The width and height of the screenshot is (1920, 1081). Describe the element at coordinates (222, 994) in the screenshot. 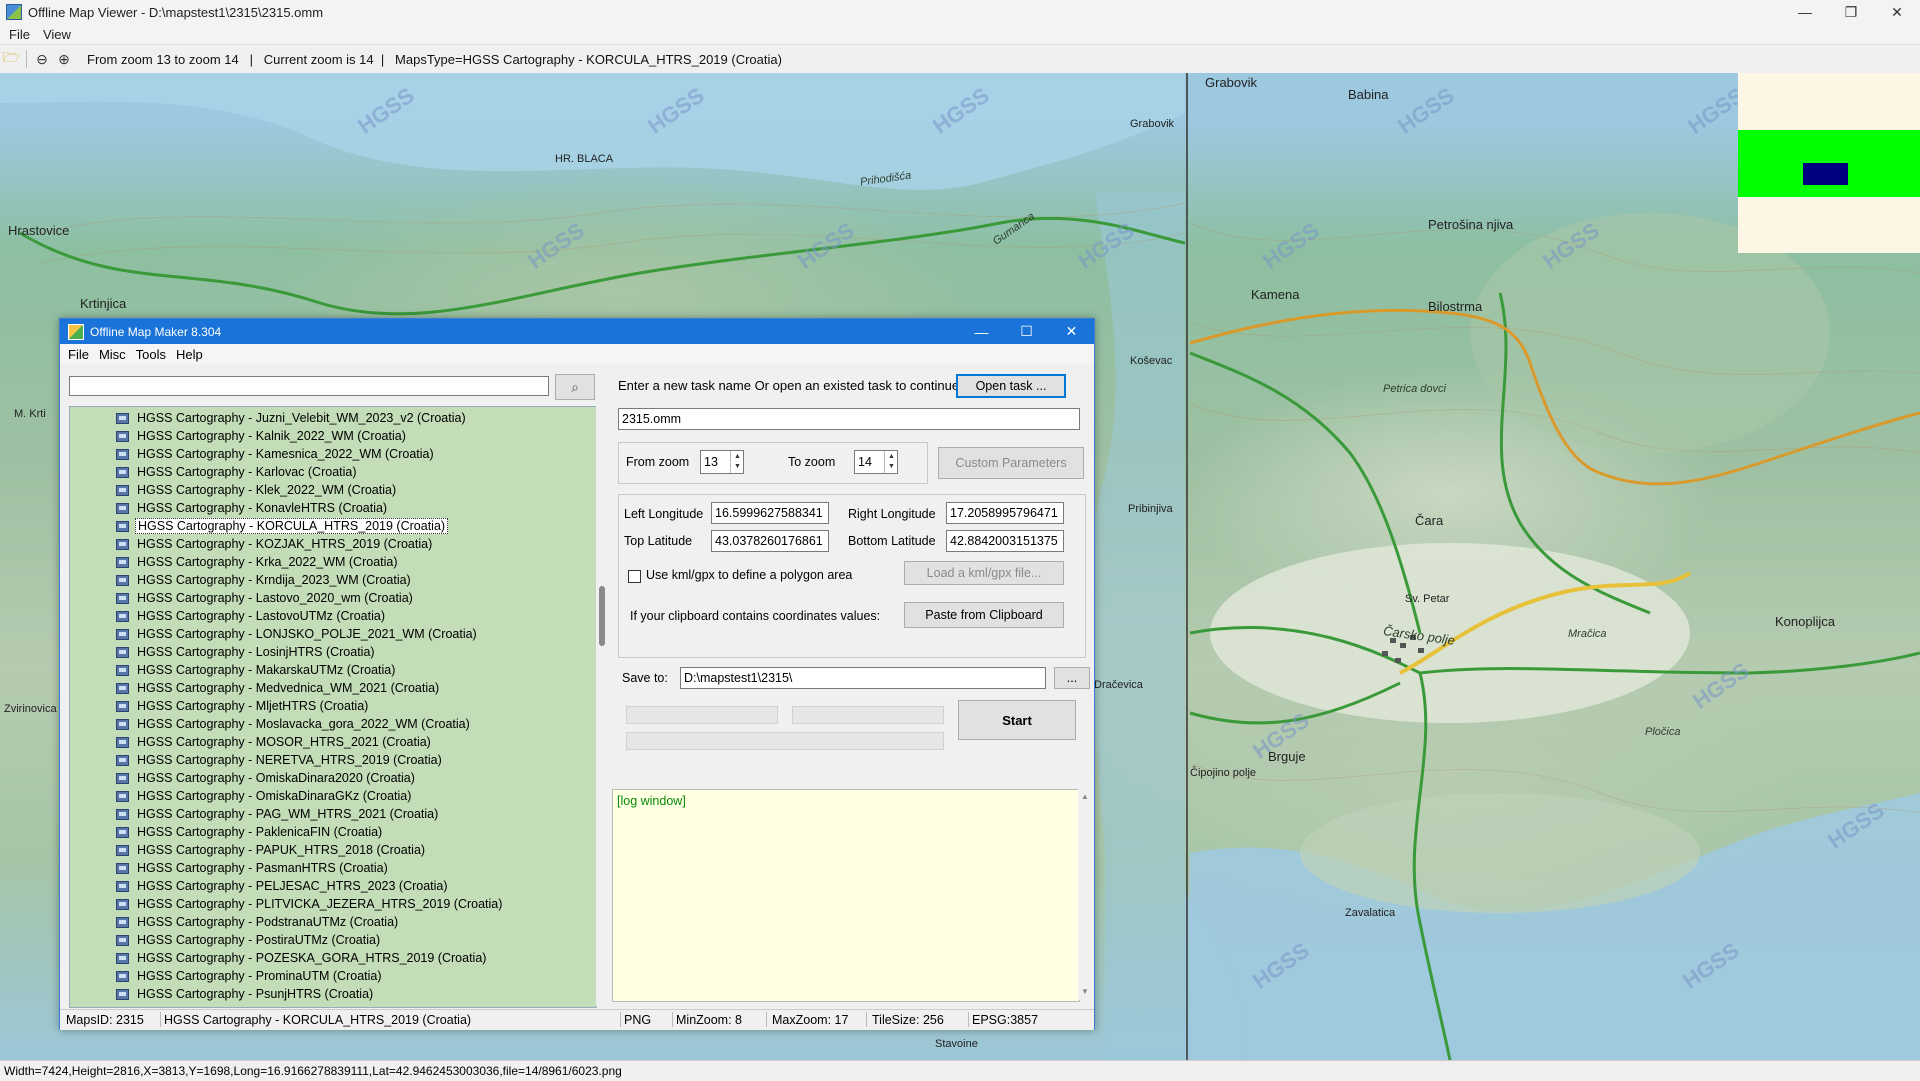

I see `map-list-item: HGSS Cartography - PsunjHTRS (Croatia)` at that location.